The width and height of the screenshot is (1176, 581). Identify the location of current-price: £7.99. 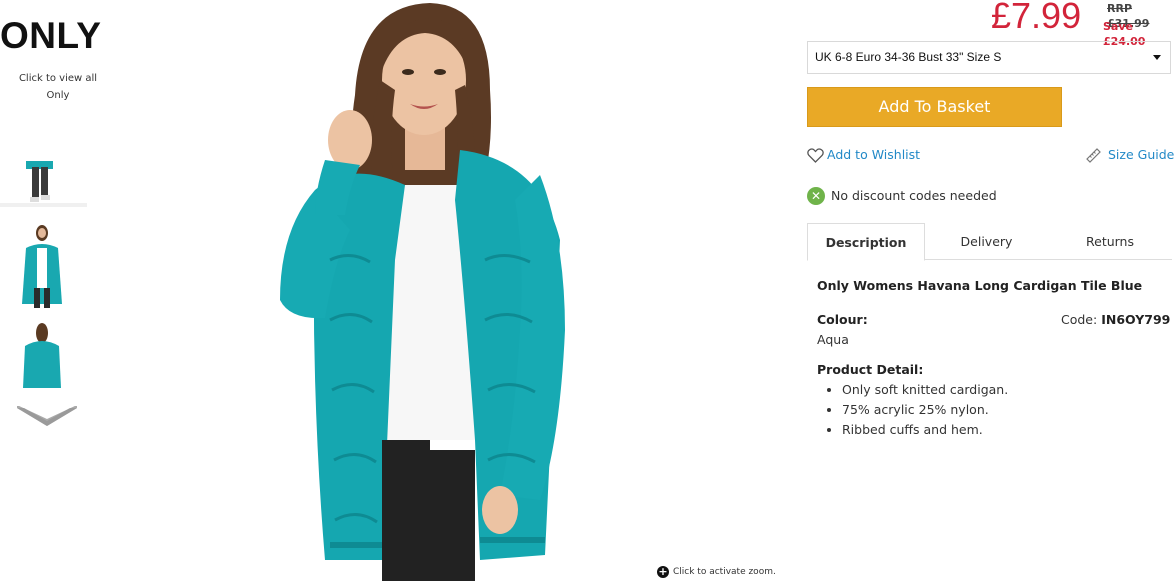
(1036, 18).